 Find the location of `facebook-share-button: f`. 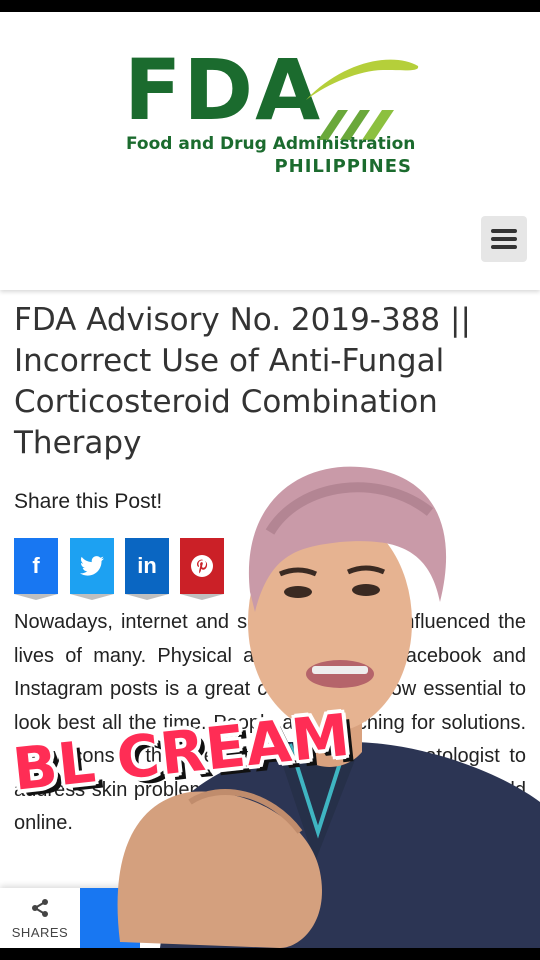

facebook-share-button: f is located at coordinates (36, 569).